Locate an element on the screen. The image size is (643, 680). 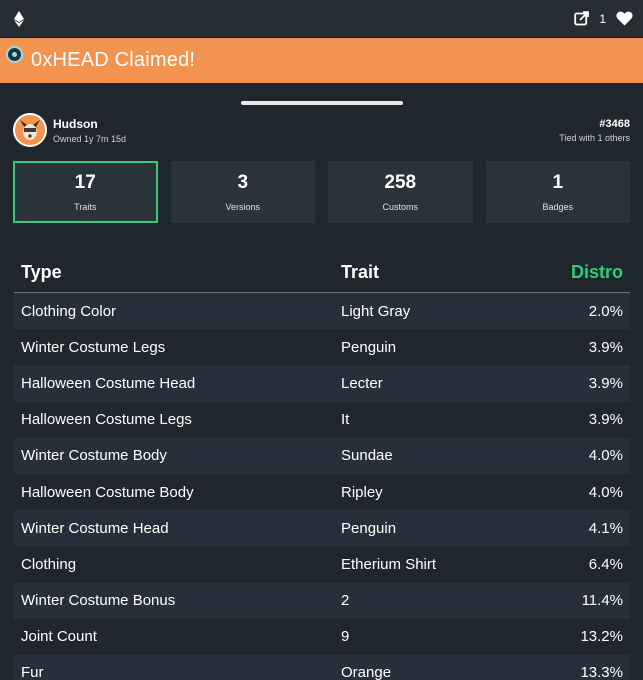
table-row: Halloween Costume Head Lecter 3.9% is located at coordinates (322, 383).